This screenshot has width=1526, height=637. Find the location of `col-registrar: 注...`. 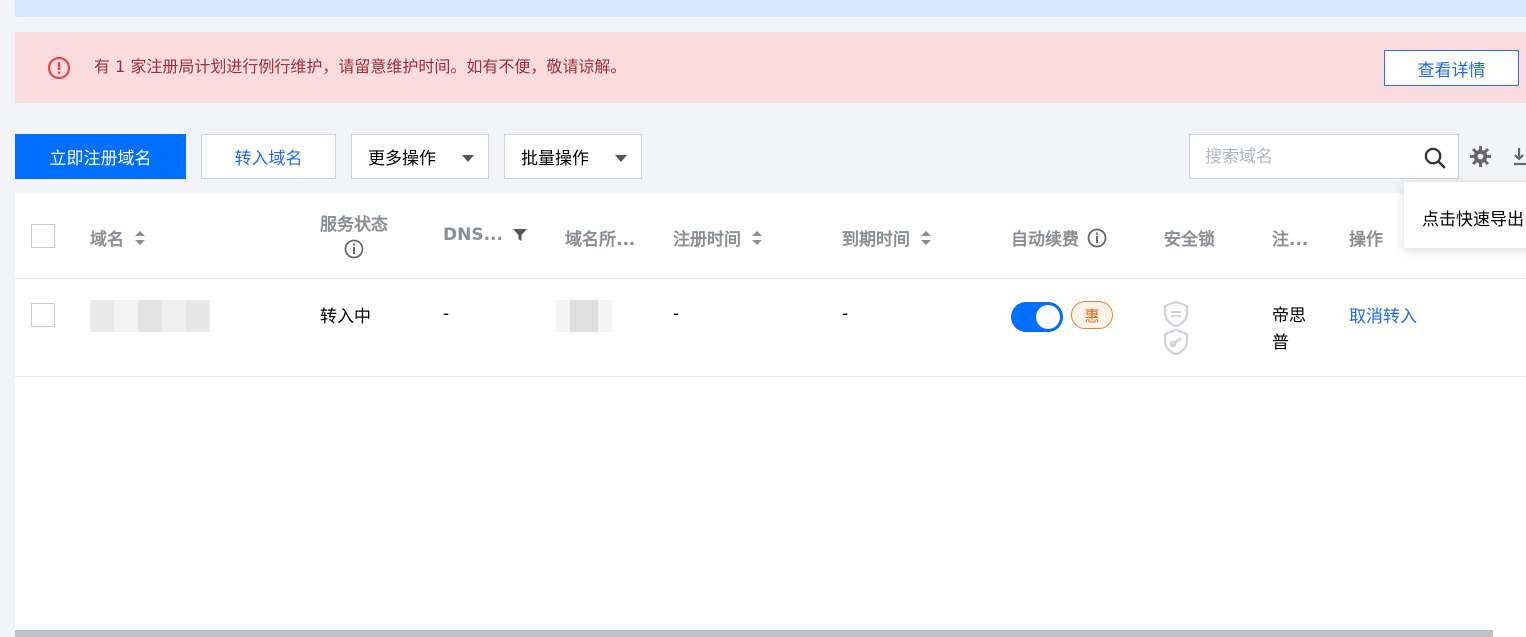

col-registrar: 注... is located at coordinates (1290, 237).